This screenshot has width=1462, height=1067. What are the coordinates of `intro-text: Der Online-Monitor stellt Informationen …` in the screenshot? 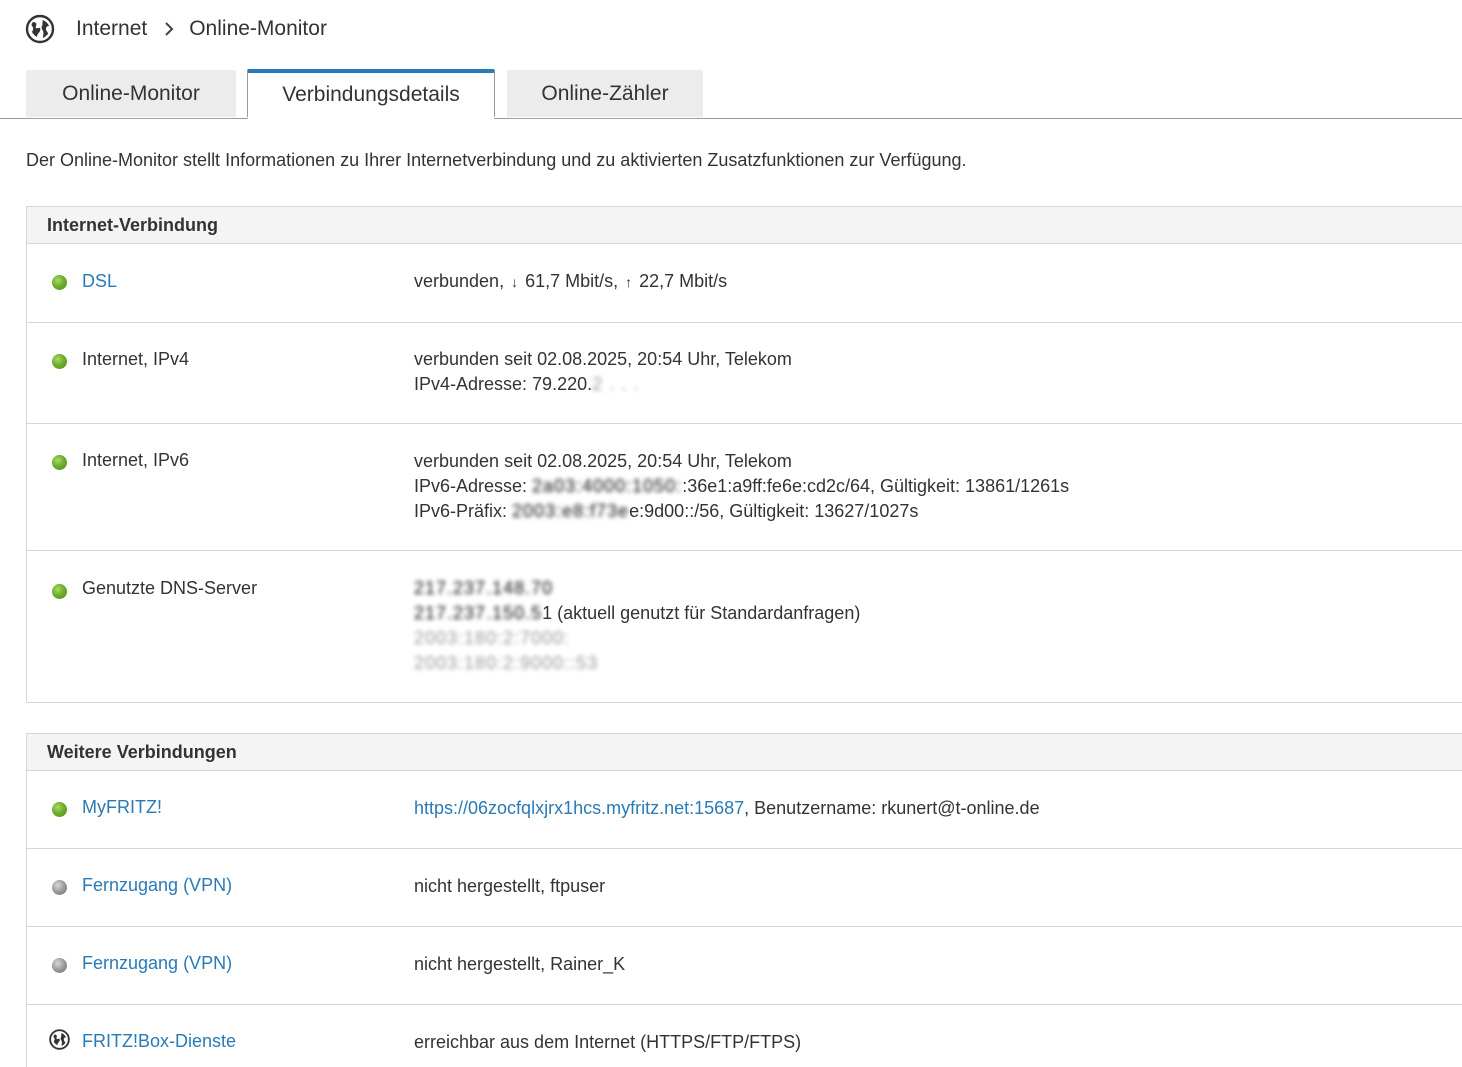 It's located at (496, 160).